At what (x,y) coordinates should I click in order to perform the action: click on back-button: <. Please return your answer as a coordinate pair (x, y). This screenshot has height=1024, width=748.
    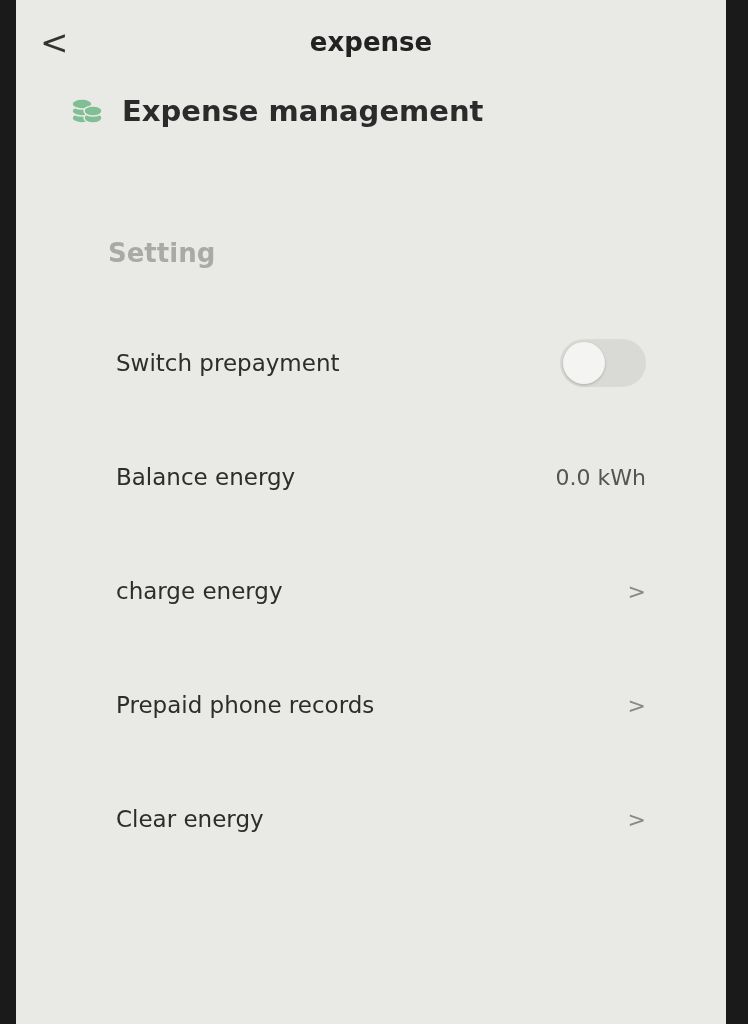
    Looking at the image, I should click on (54, 42).